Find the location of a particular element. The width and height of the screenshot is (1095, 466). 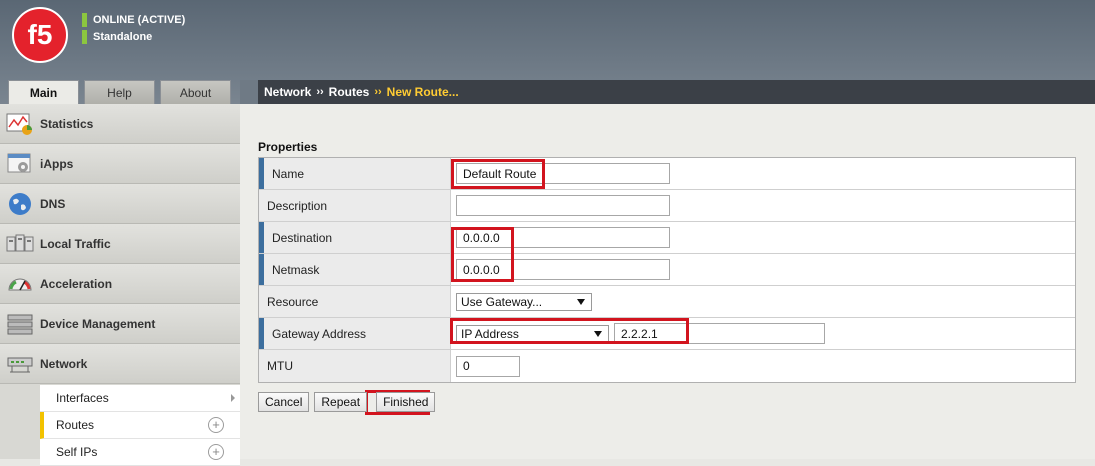

breadcrumb-routes: Routes is located at coordinates (349, 92).